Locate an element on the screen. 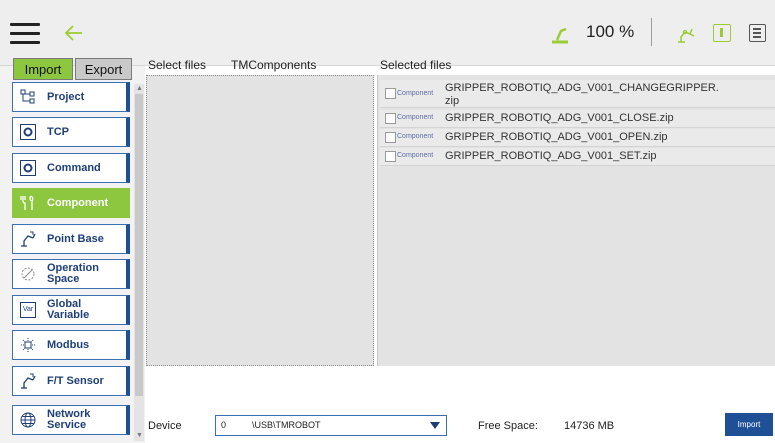  device-path: \USB\TMROBOT is located at coordinates (286, 425).